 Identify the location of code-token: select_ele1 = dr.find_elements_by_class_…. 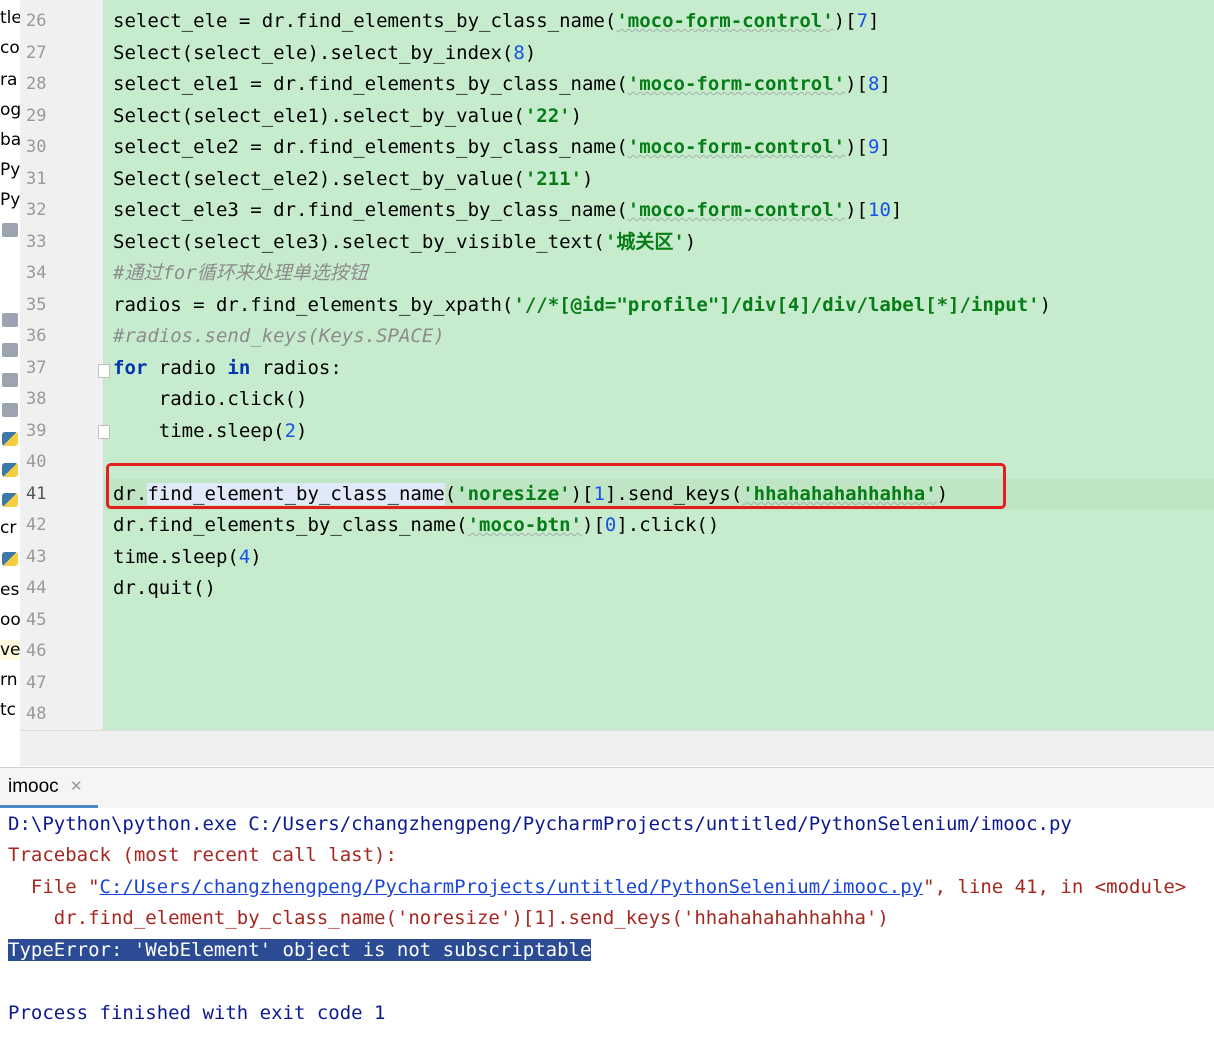
(370, 84).